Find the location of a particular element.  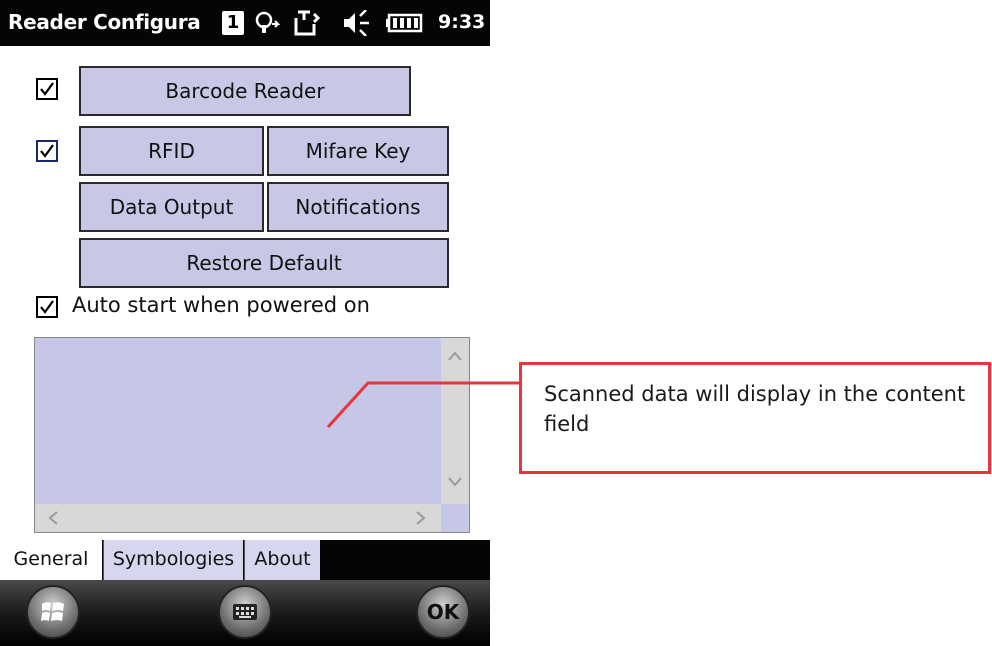

callout-pointer is located at coordinates (422, 405).